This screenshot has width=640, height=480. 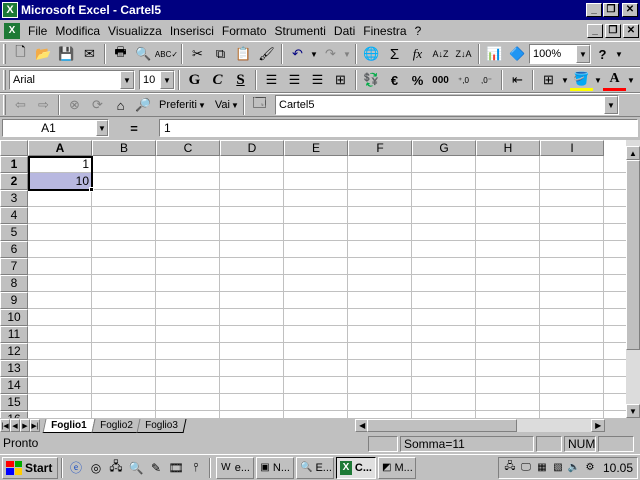 What do you see at coordinates (631, 80) in the screenshot?
I see `font-color-dropdown-icon: ▼` at bounding box center [631, 80].